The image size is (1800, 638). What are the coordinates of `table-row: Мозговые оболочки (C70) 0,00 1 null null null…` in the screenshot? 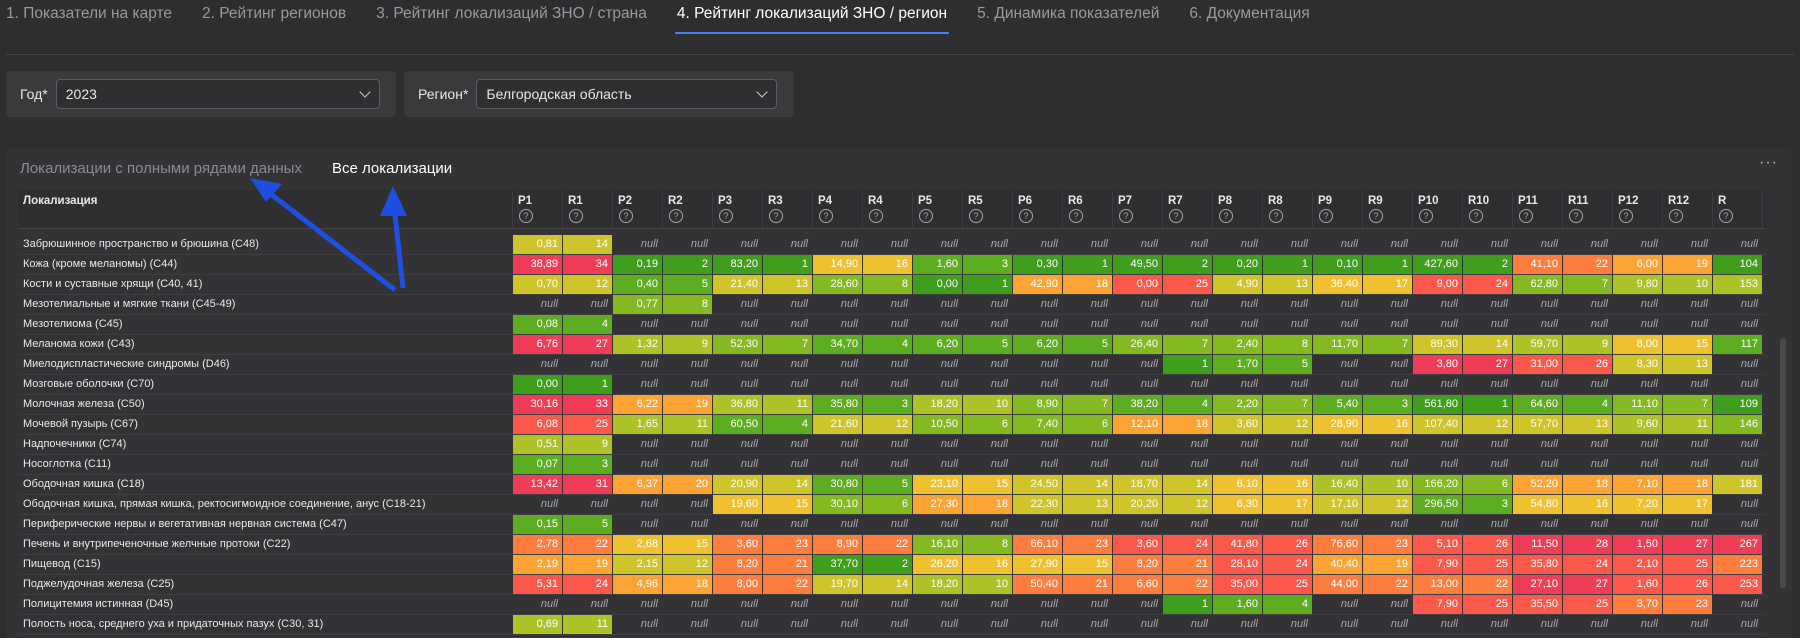 It's located at (892, 385).